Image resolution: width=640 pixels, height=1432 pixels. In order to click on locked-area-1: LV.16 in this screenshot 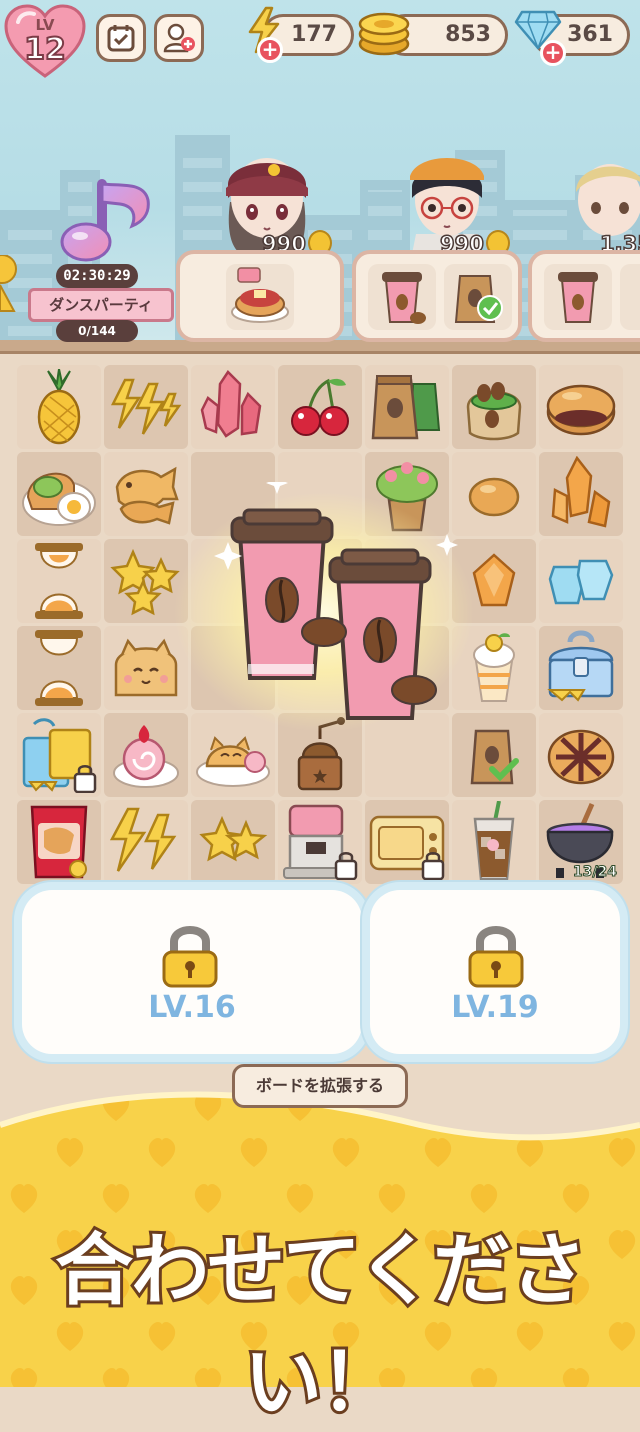, I will do `click(192, 972)`.